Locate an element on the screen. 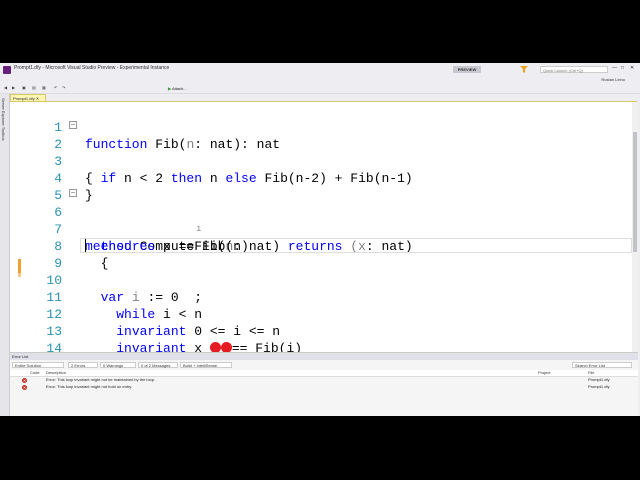 Image resolution: width=640 pixels, height=480 pixels. new-project-icon: ▣ is located at coordinates (24, 88).